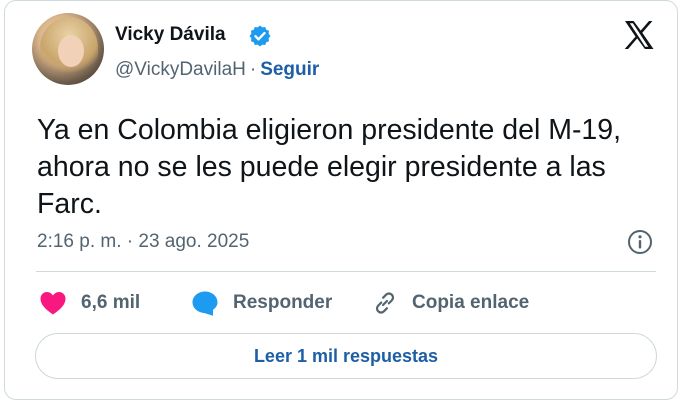 The width and height of the screenshot is (682, 403). What do you see at coordinates (205, 303) in the screenshot?
I see `reply-bubble-icon` at bounding box center [205, 303].